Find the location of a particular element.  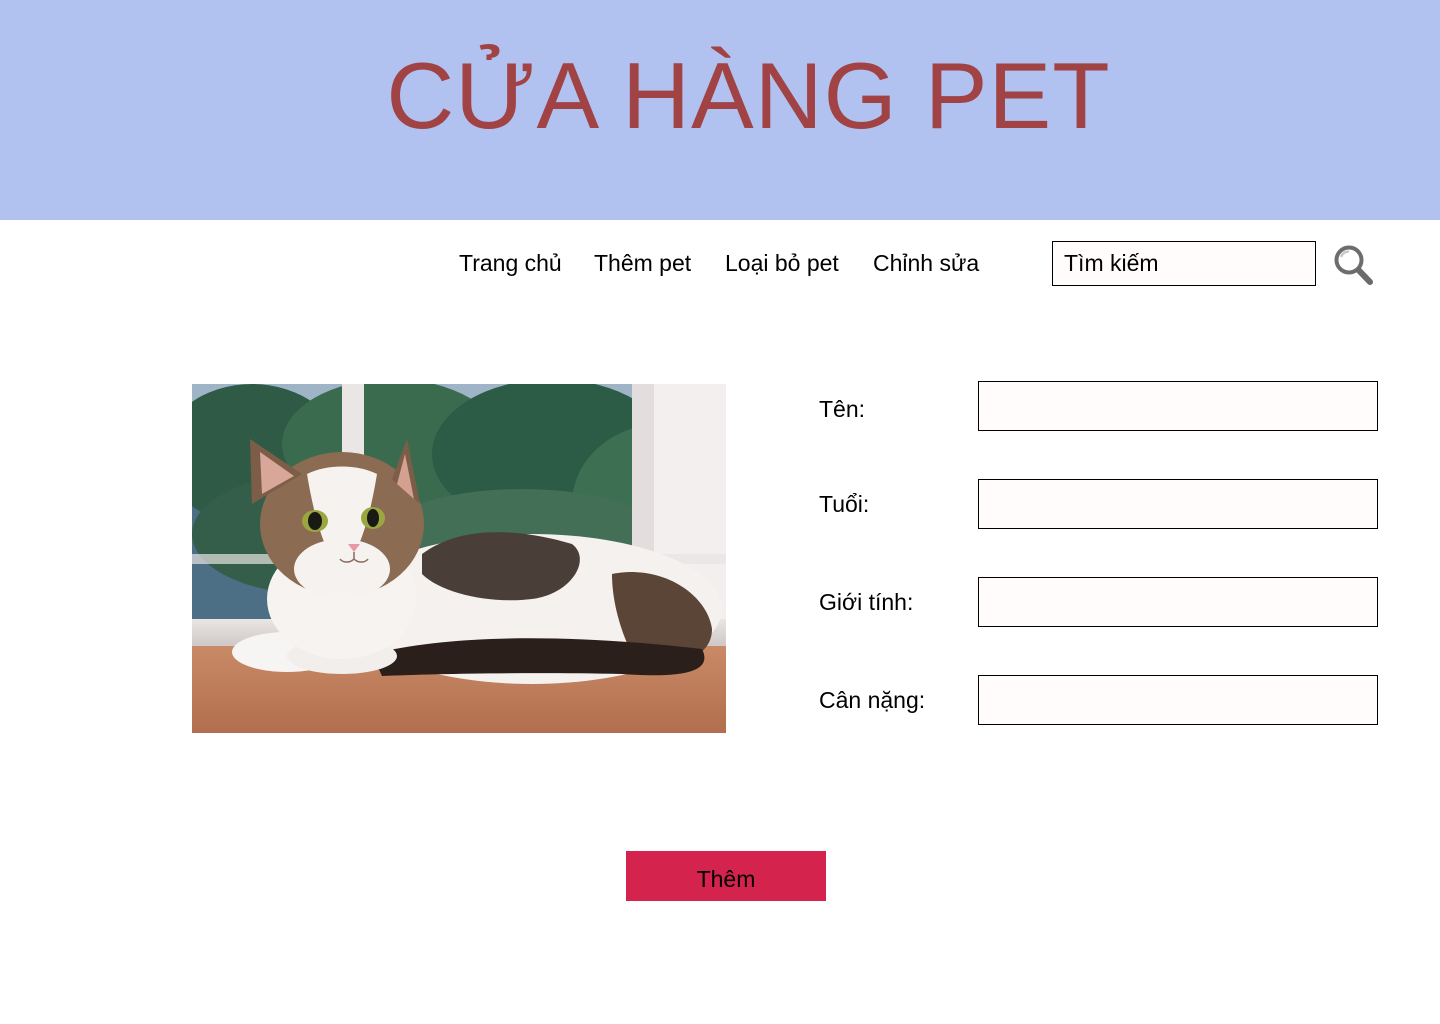

name-label: Tên: is located at coordinates (842, 409).